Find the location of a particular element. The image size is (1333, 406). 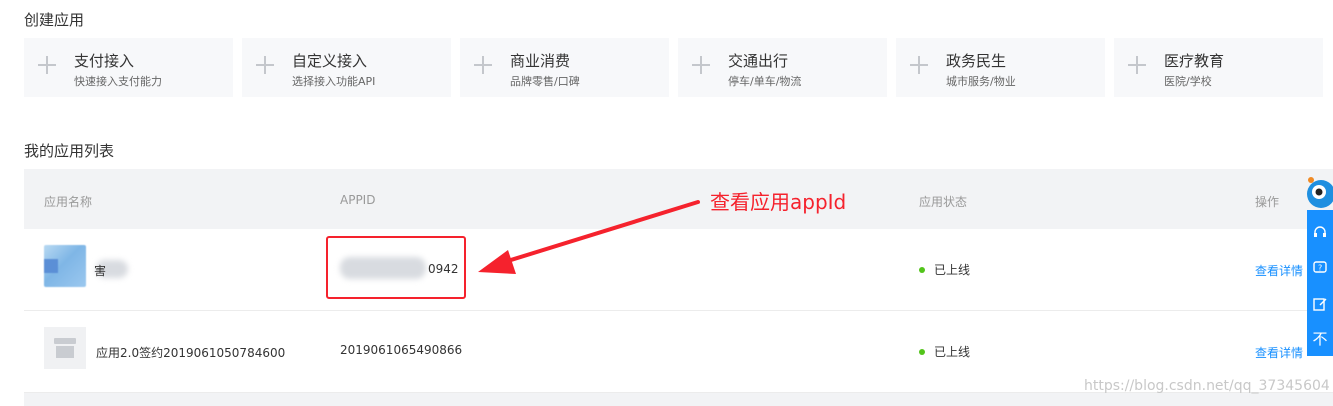

card-title: 支付接入 is located at coordinates (104, 61).